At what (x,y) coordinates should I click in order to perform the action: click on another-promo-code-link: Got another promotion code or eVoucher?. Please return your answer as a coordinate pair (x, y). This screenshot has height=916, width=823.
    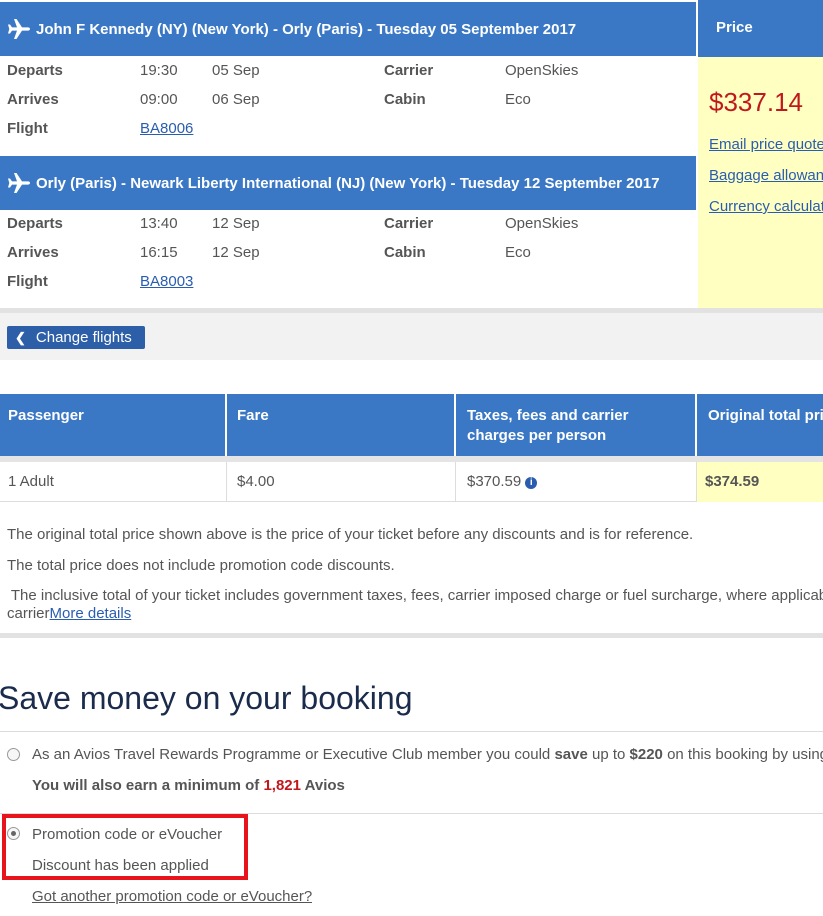
    Looking at the image, I should click on (172, 896).